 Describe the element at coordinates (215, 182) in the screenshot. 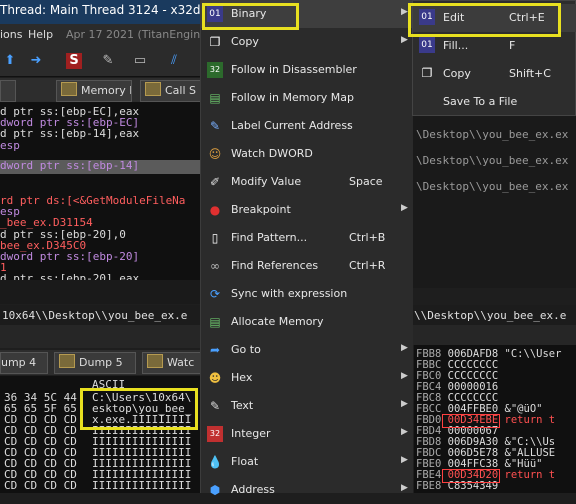

I see `modify-icon: ✐` at that location.